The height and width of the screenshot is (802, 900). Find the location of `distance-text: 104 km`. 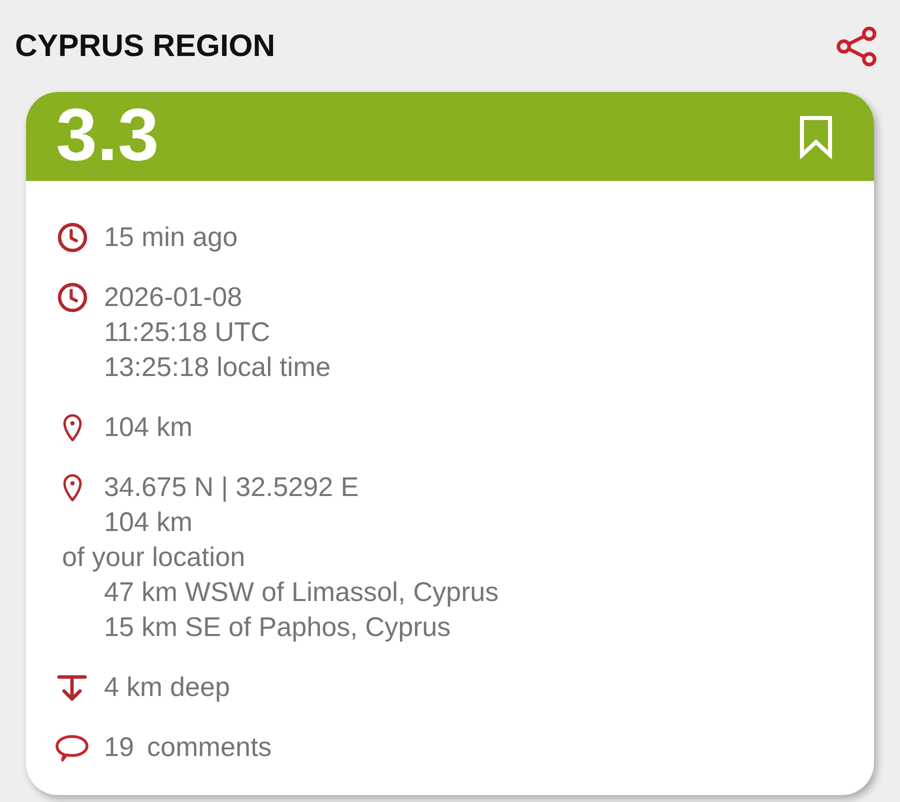

distance-text: 104 km is located at coordinates (148, 427).